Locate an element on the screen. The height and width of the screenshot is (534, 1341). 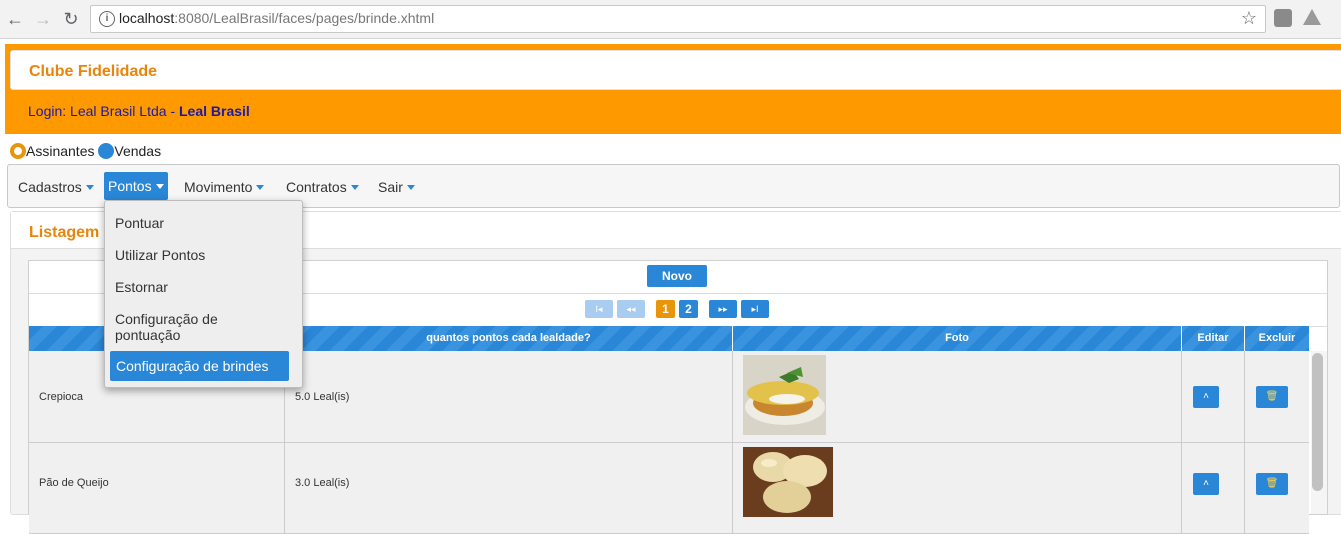
menu-sair: Sair is located at coordinates (396, 187).